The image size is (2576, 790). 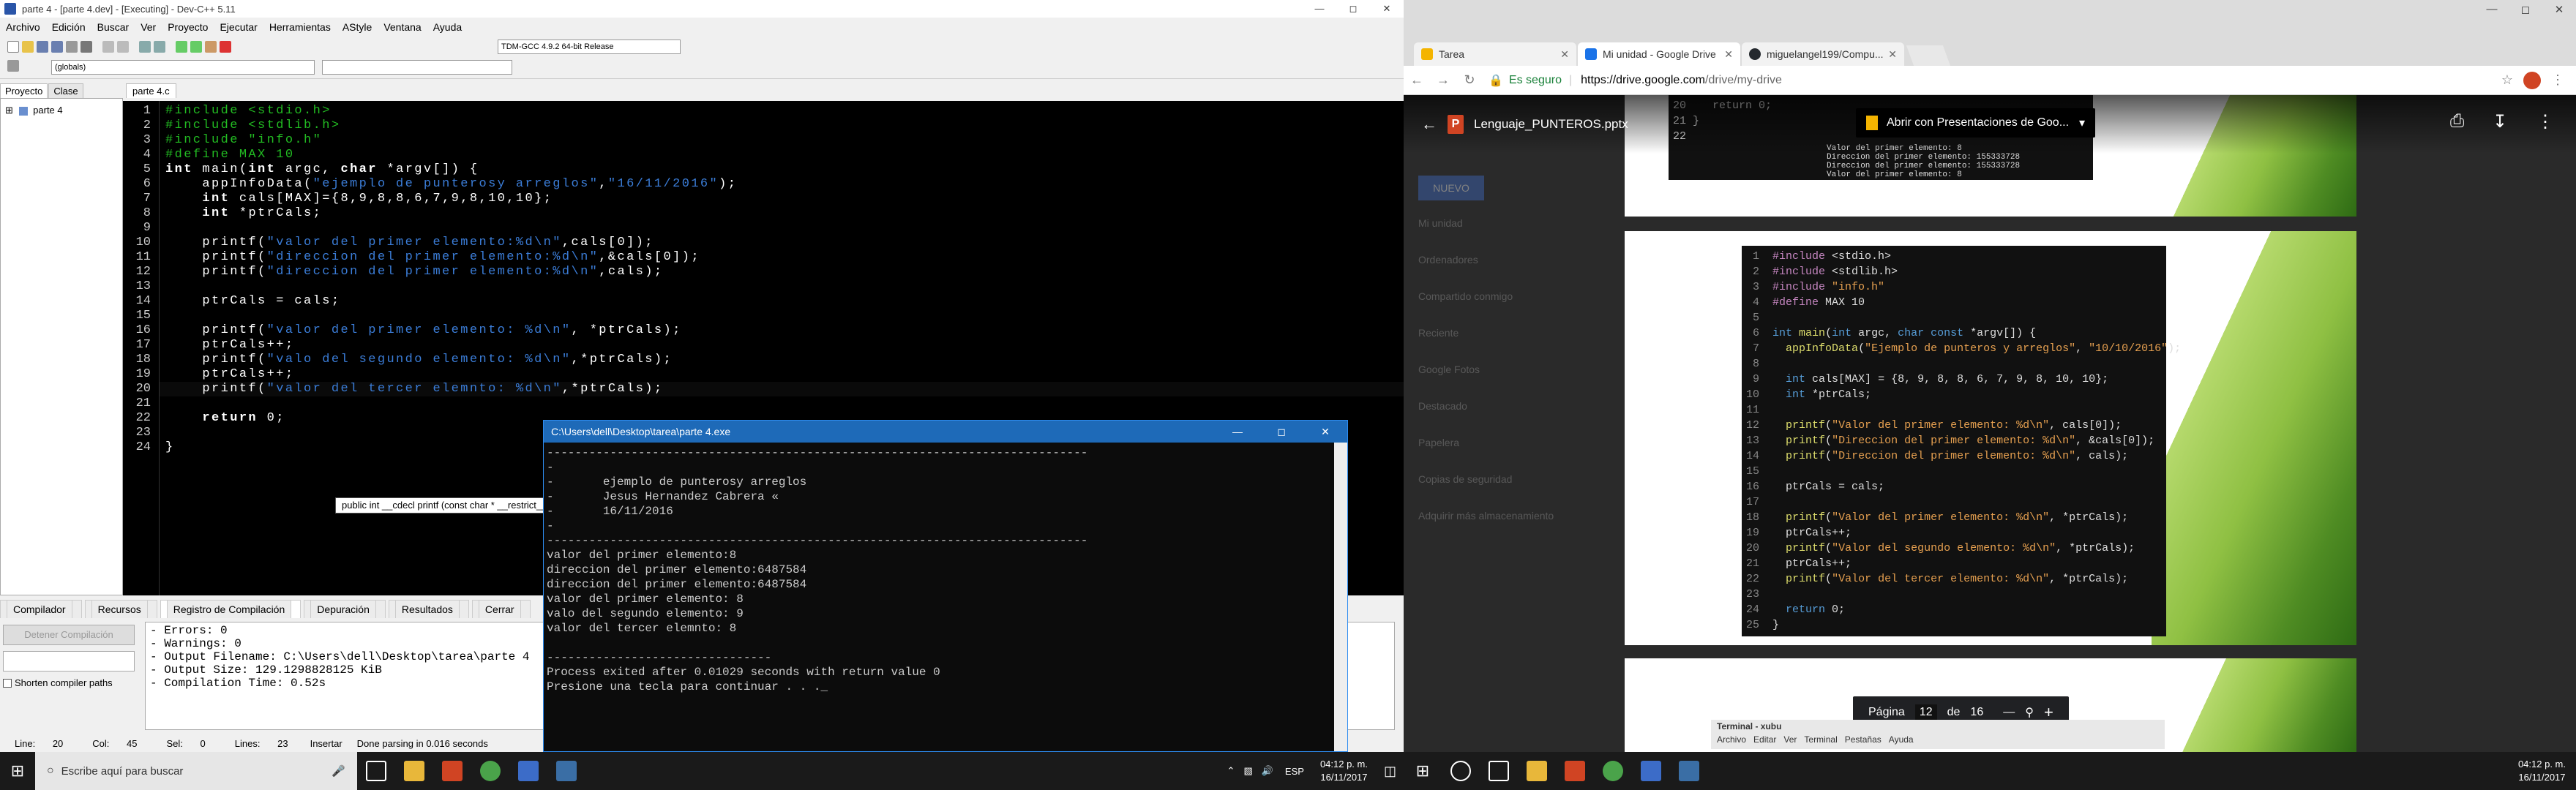 What do you see at coordinates (1325, 432) in the screenshot?
I see `console-close-button: ✕` at bounding box center [1325, 432].